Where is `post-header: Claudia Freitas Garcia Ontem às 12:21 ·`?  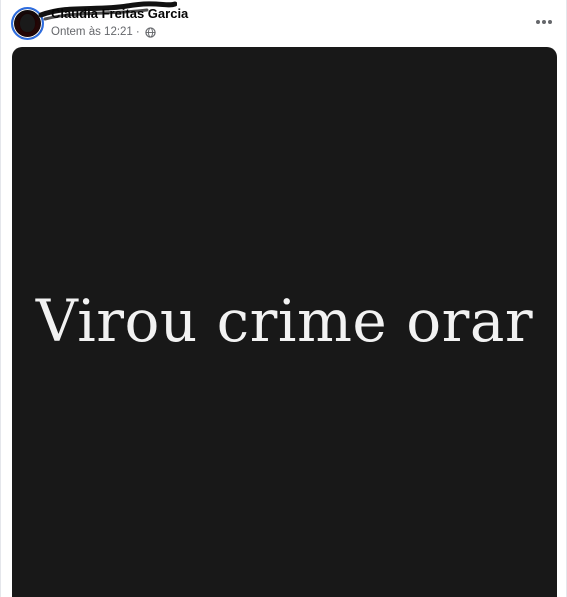
post-header: Claudia Freitas Garcia Ontem às 12:21 · is located at coordinates (284, 23).